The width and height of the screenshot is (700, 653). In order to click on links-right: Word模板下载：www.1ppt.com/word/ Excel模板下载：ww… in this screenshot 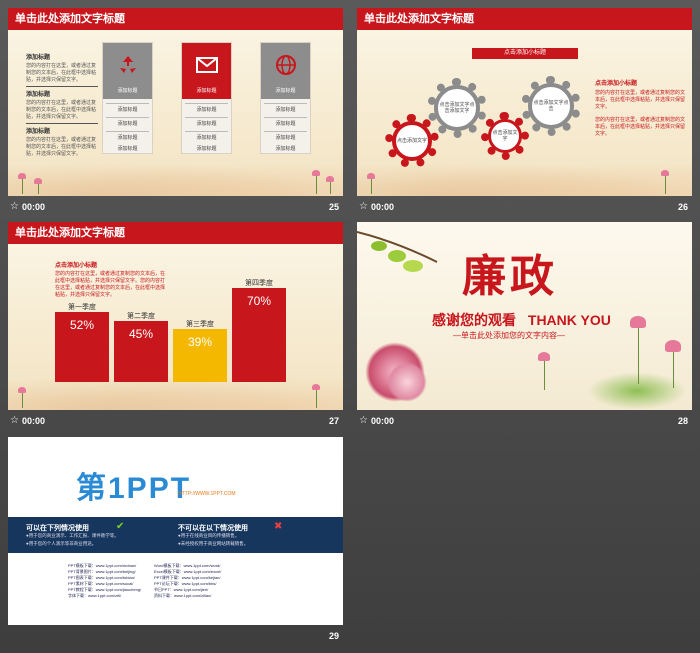, I will do `click(187, 581)`.